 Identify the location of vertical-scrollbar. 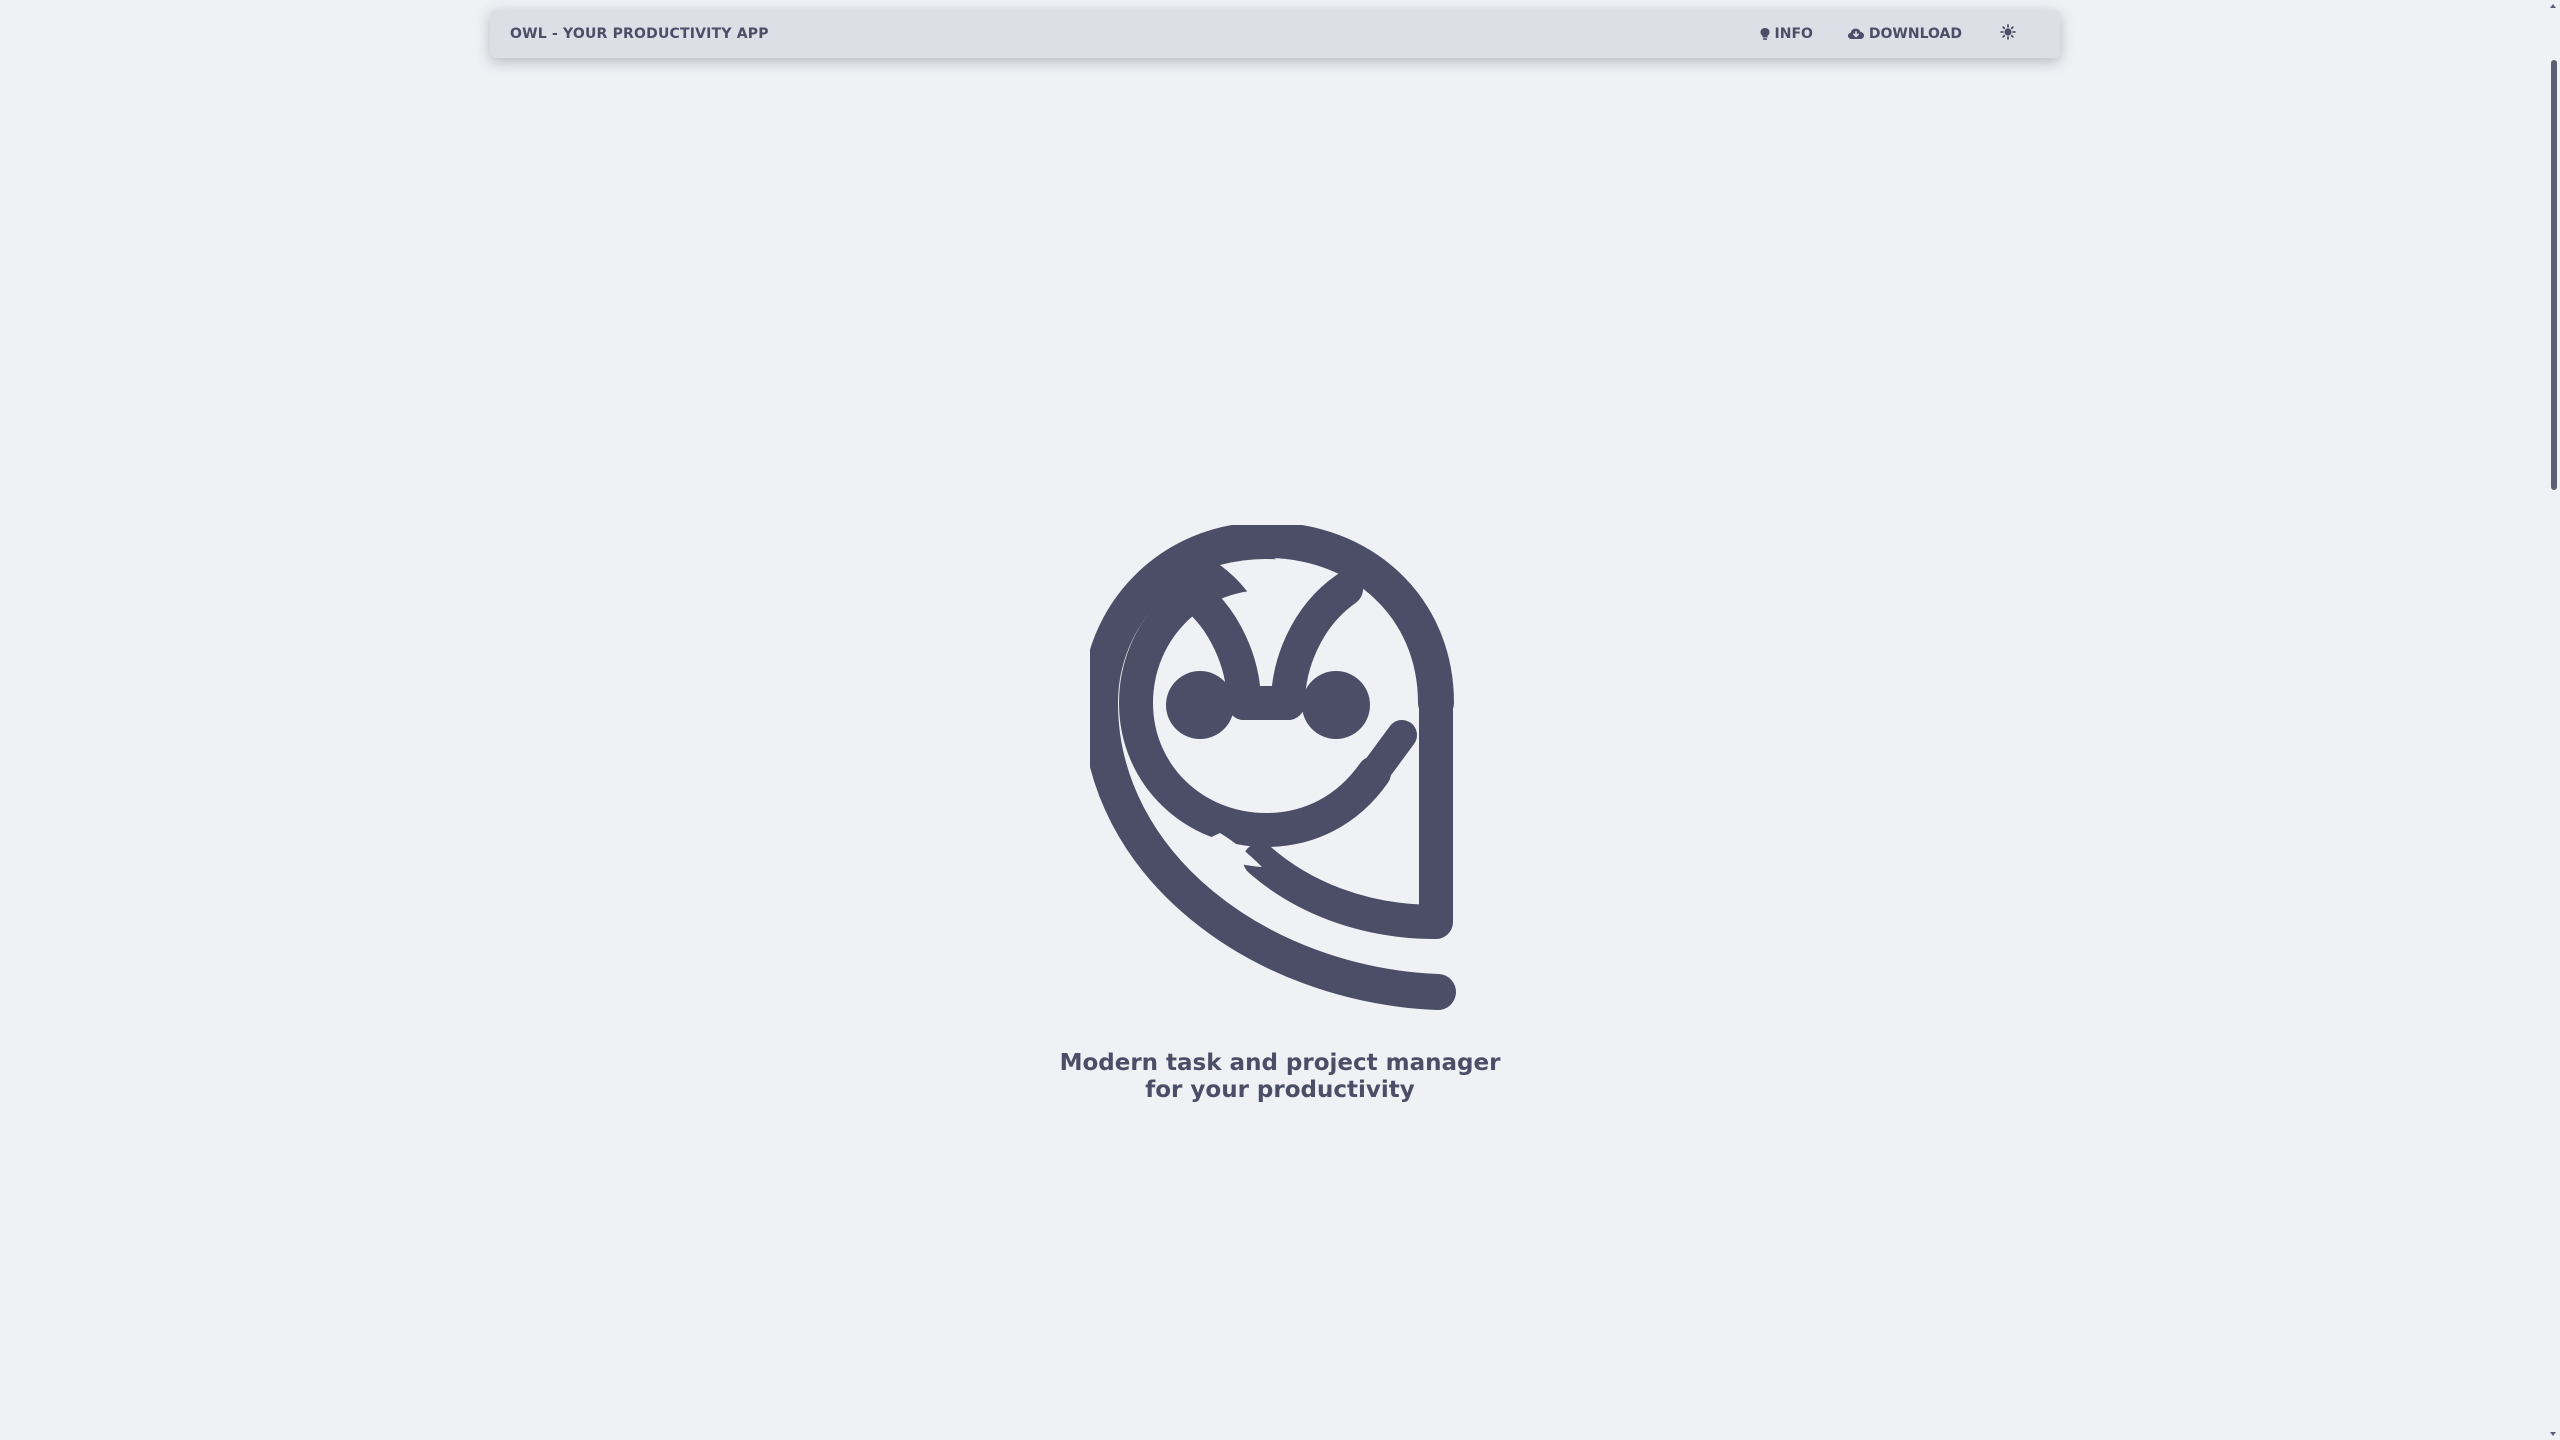
(2552, 720).